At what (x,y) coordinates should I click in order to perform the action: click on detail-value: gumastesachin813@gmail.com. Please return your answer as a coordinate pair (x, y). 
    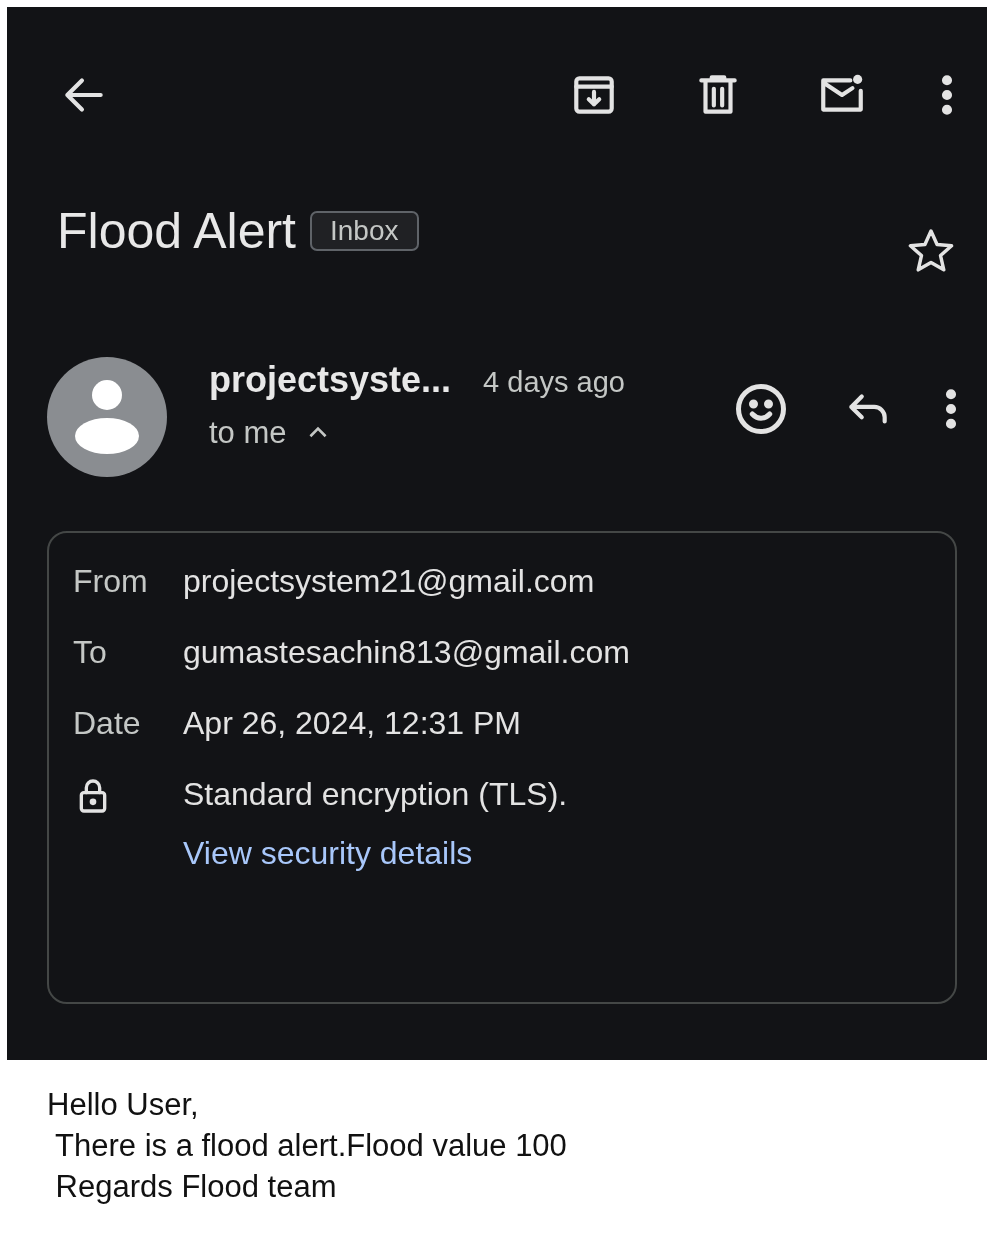
    Looking at the image, I should click on (407, 652).